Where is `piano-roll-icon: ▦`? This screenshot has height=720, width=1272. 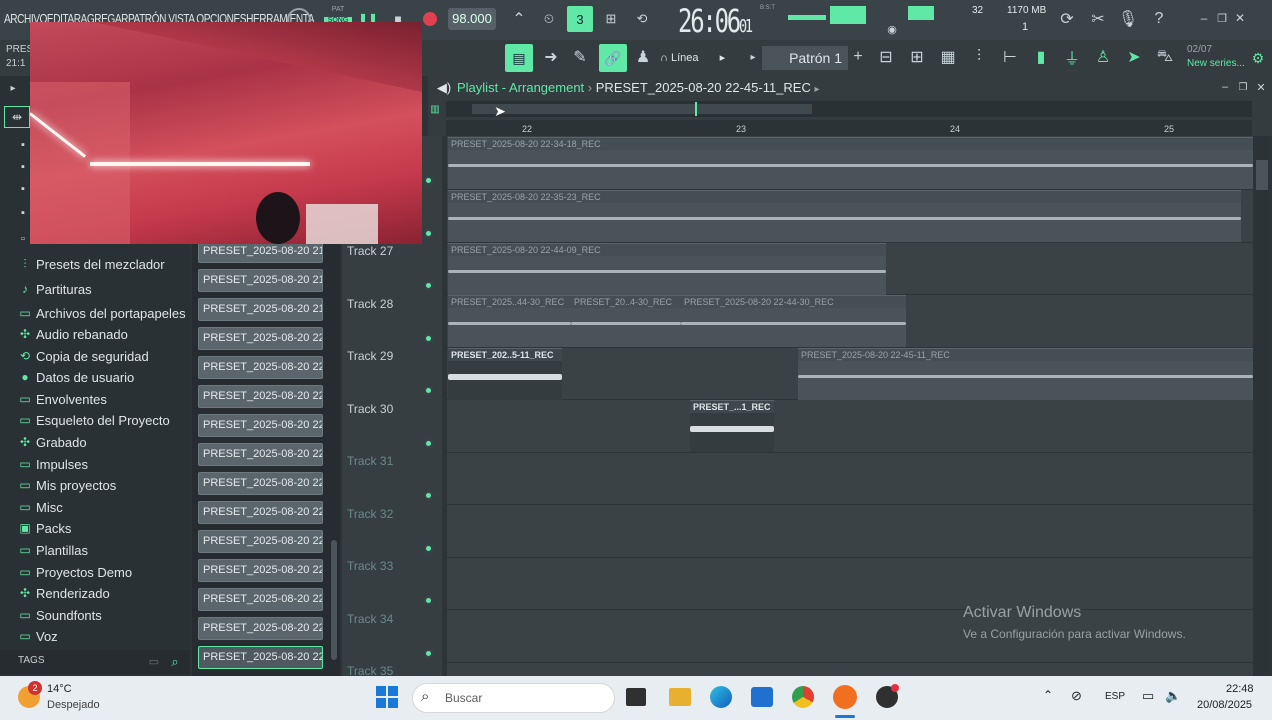 piano-roll-icon: ▦ is located at coordinates (948, 57).